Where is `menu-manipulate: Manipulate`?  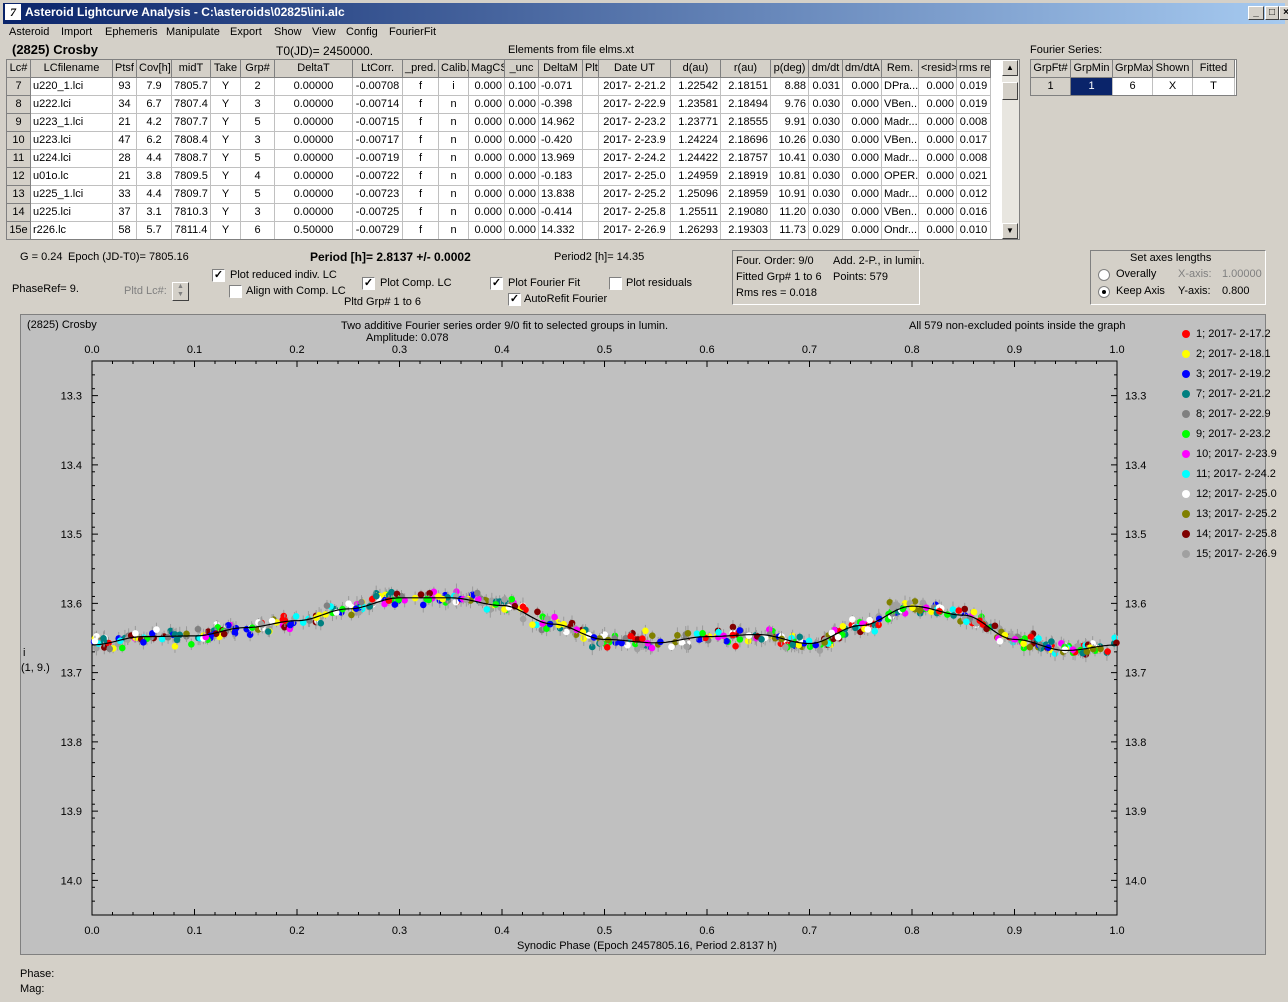
menu-manipulate: Manipulate is located at coordinates (193, 32).